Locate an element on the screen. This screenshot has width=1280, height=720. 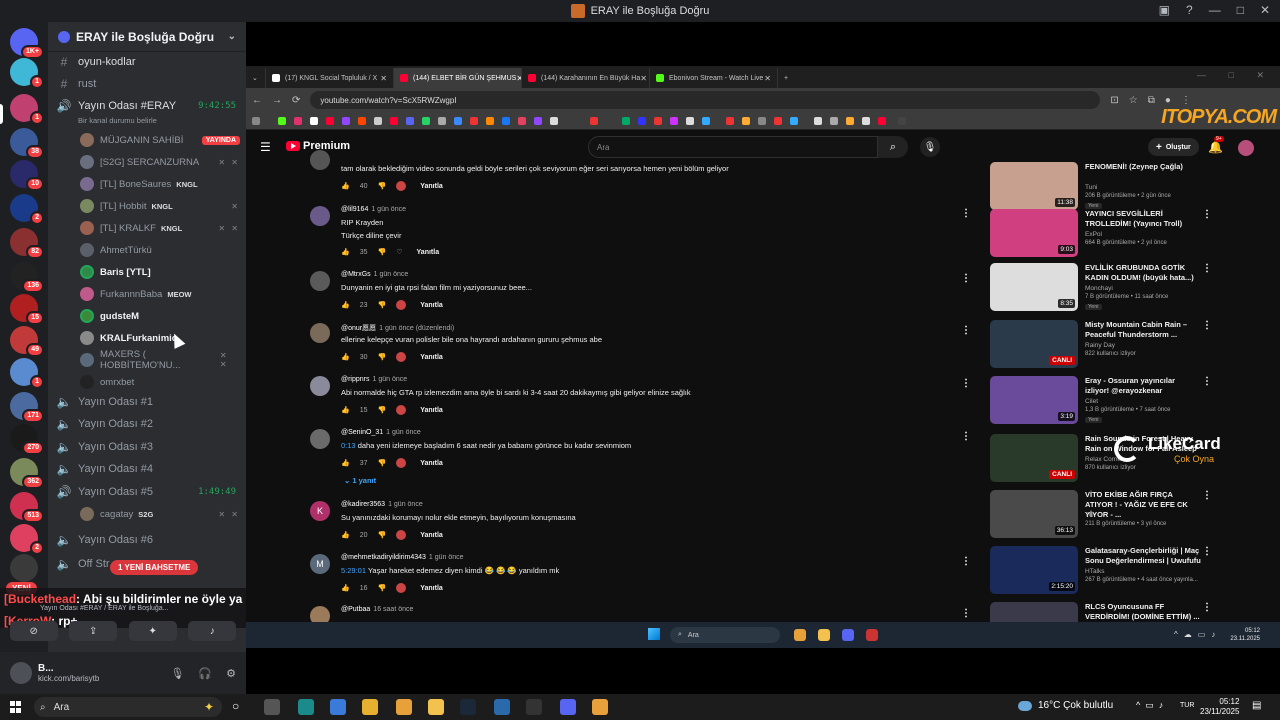
avatar: M is located at coordinates (320, 564).